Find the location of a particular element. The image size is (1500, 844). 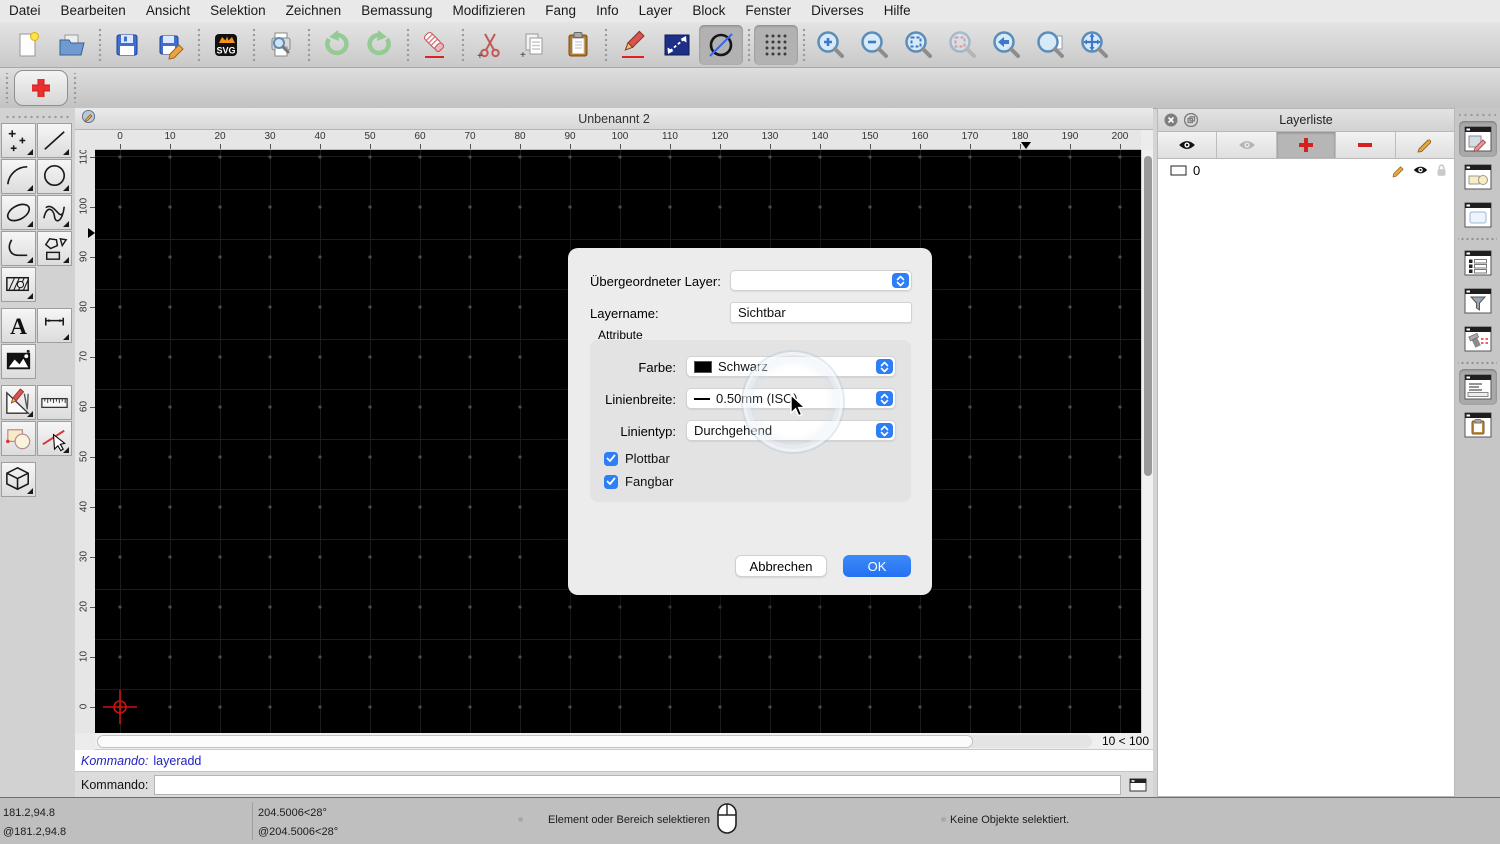

block-list-panel-toggle is located at coordinates (1478, 177).